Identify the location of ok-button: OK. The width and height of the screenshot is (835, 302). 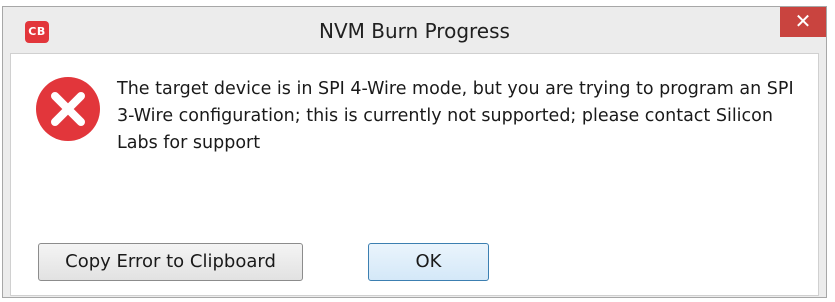
(428, 262).